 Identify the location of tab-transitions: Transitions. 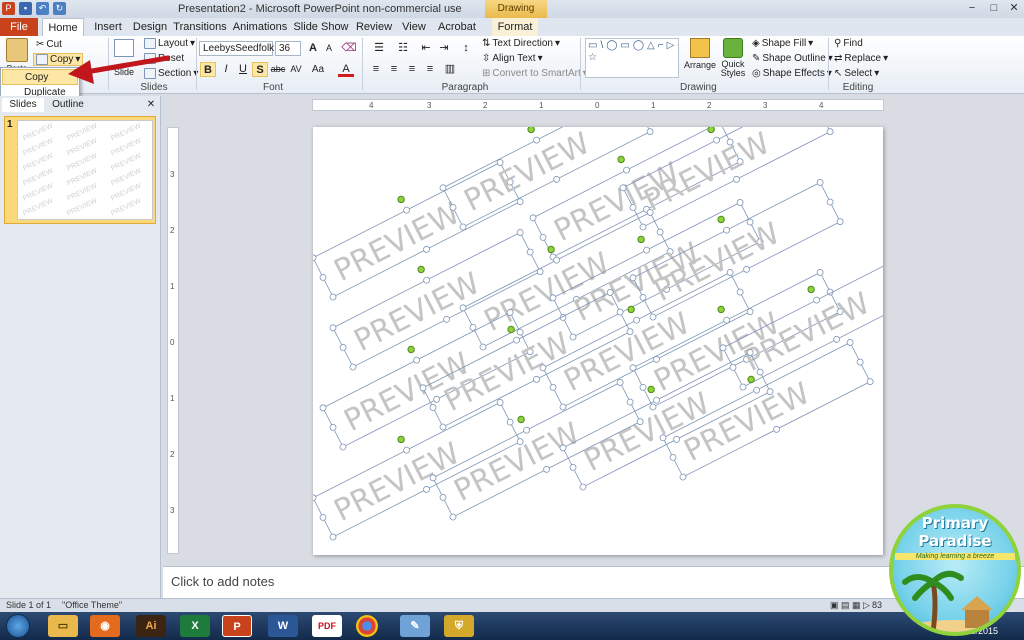
(200, 27).